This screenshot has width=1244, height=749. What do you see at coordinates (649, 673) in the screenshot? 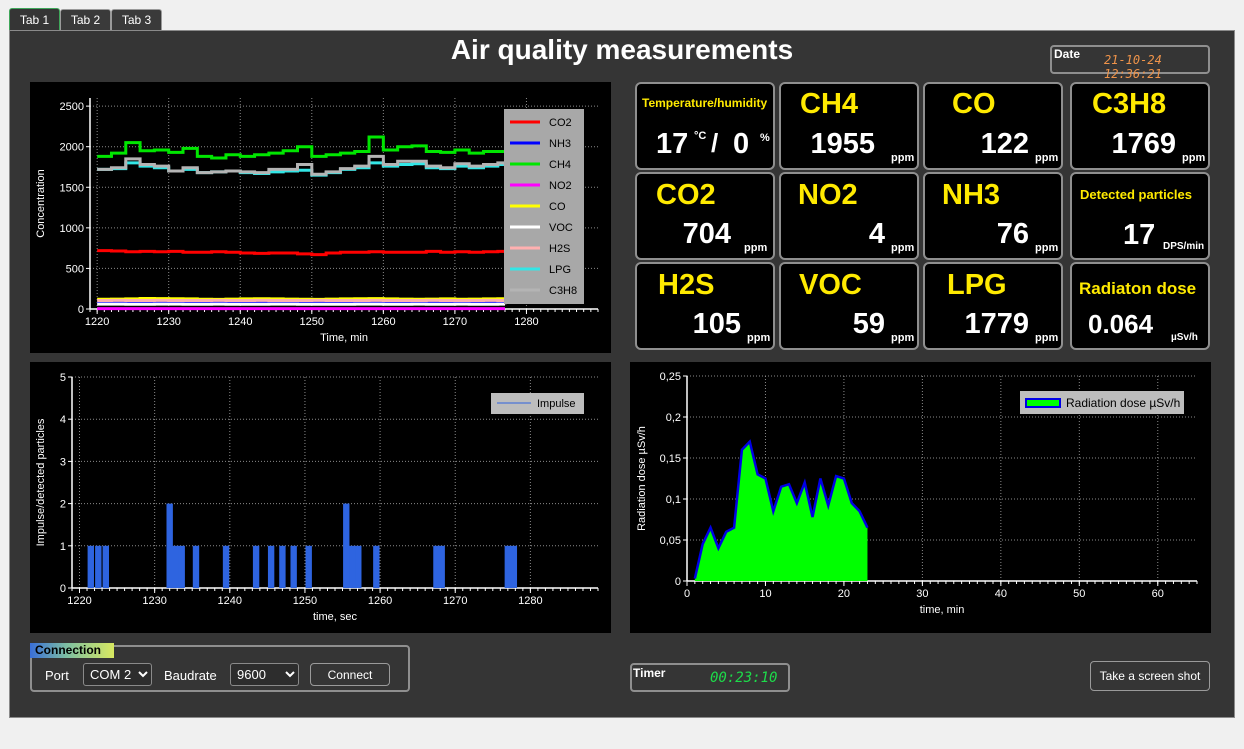
I see `timer-label: Timer` at bounding box center [649, 673].